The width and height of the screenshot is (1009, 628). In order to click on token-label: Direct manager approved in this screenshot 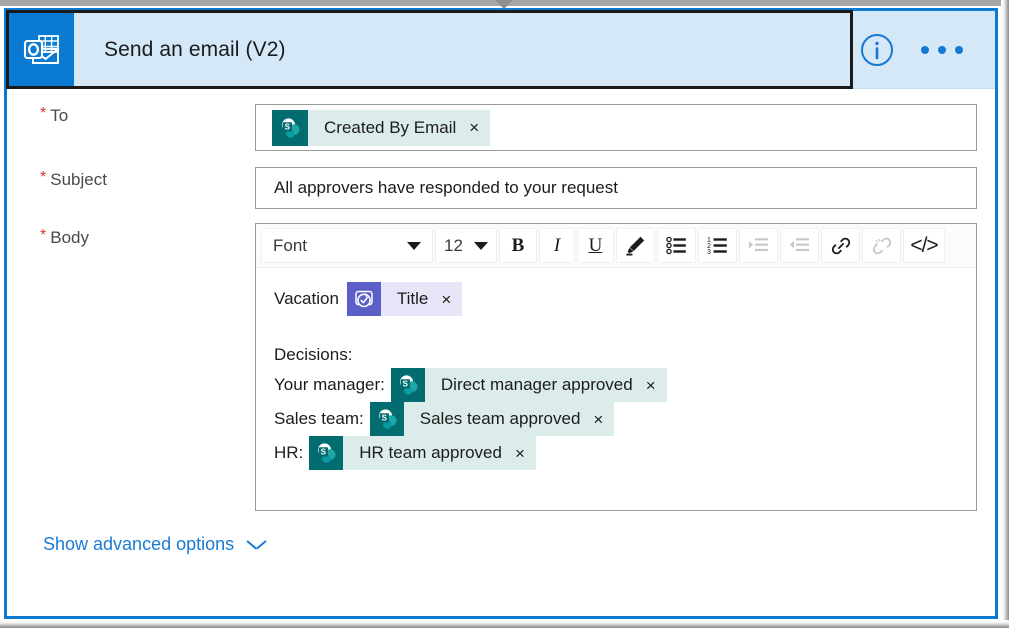, I will do `click(536, 385)`.